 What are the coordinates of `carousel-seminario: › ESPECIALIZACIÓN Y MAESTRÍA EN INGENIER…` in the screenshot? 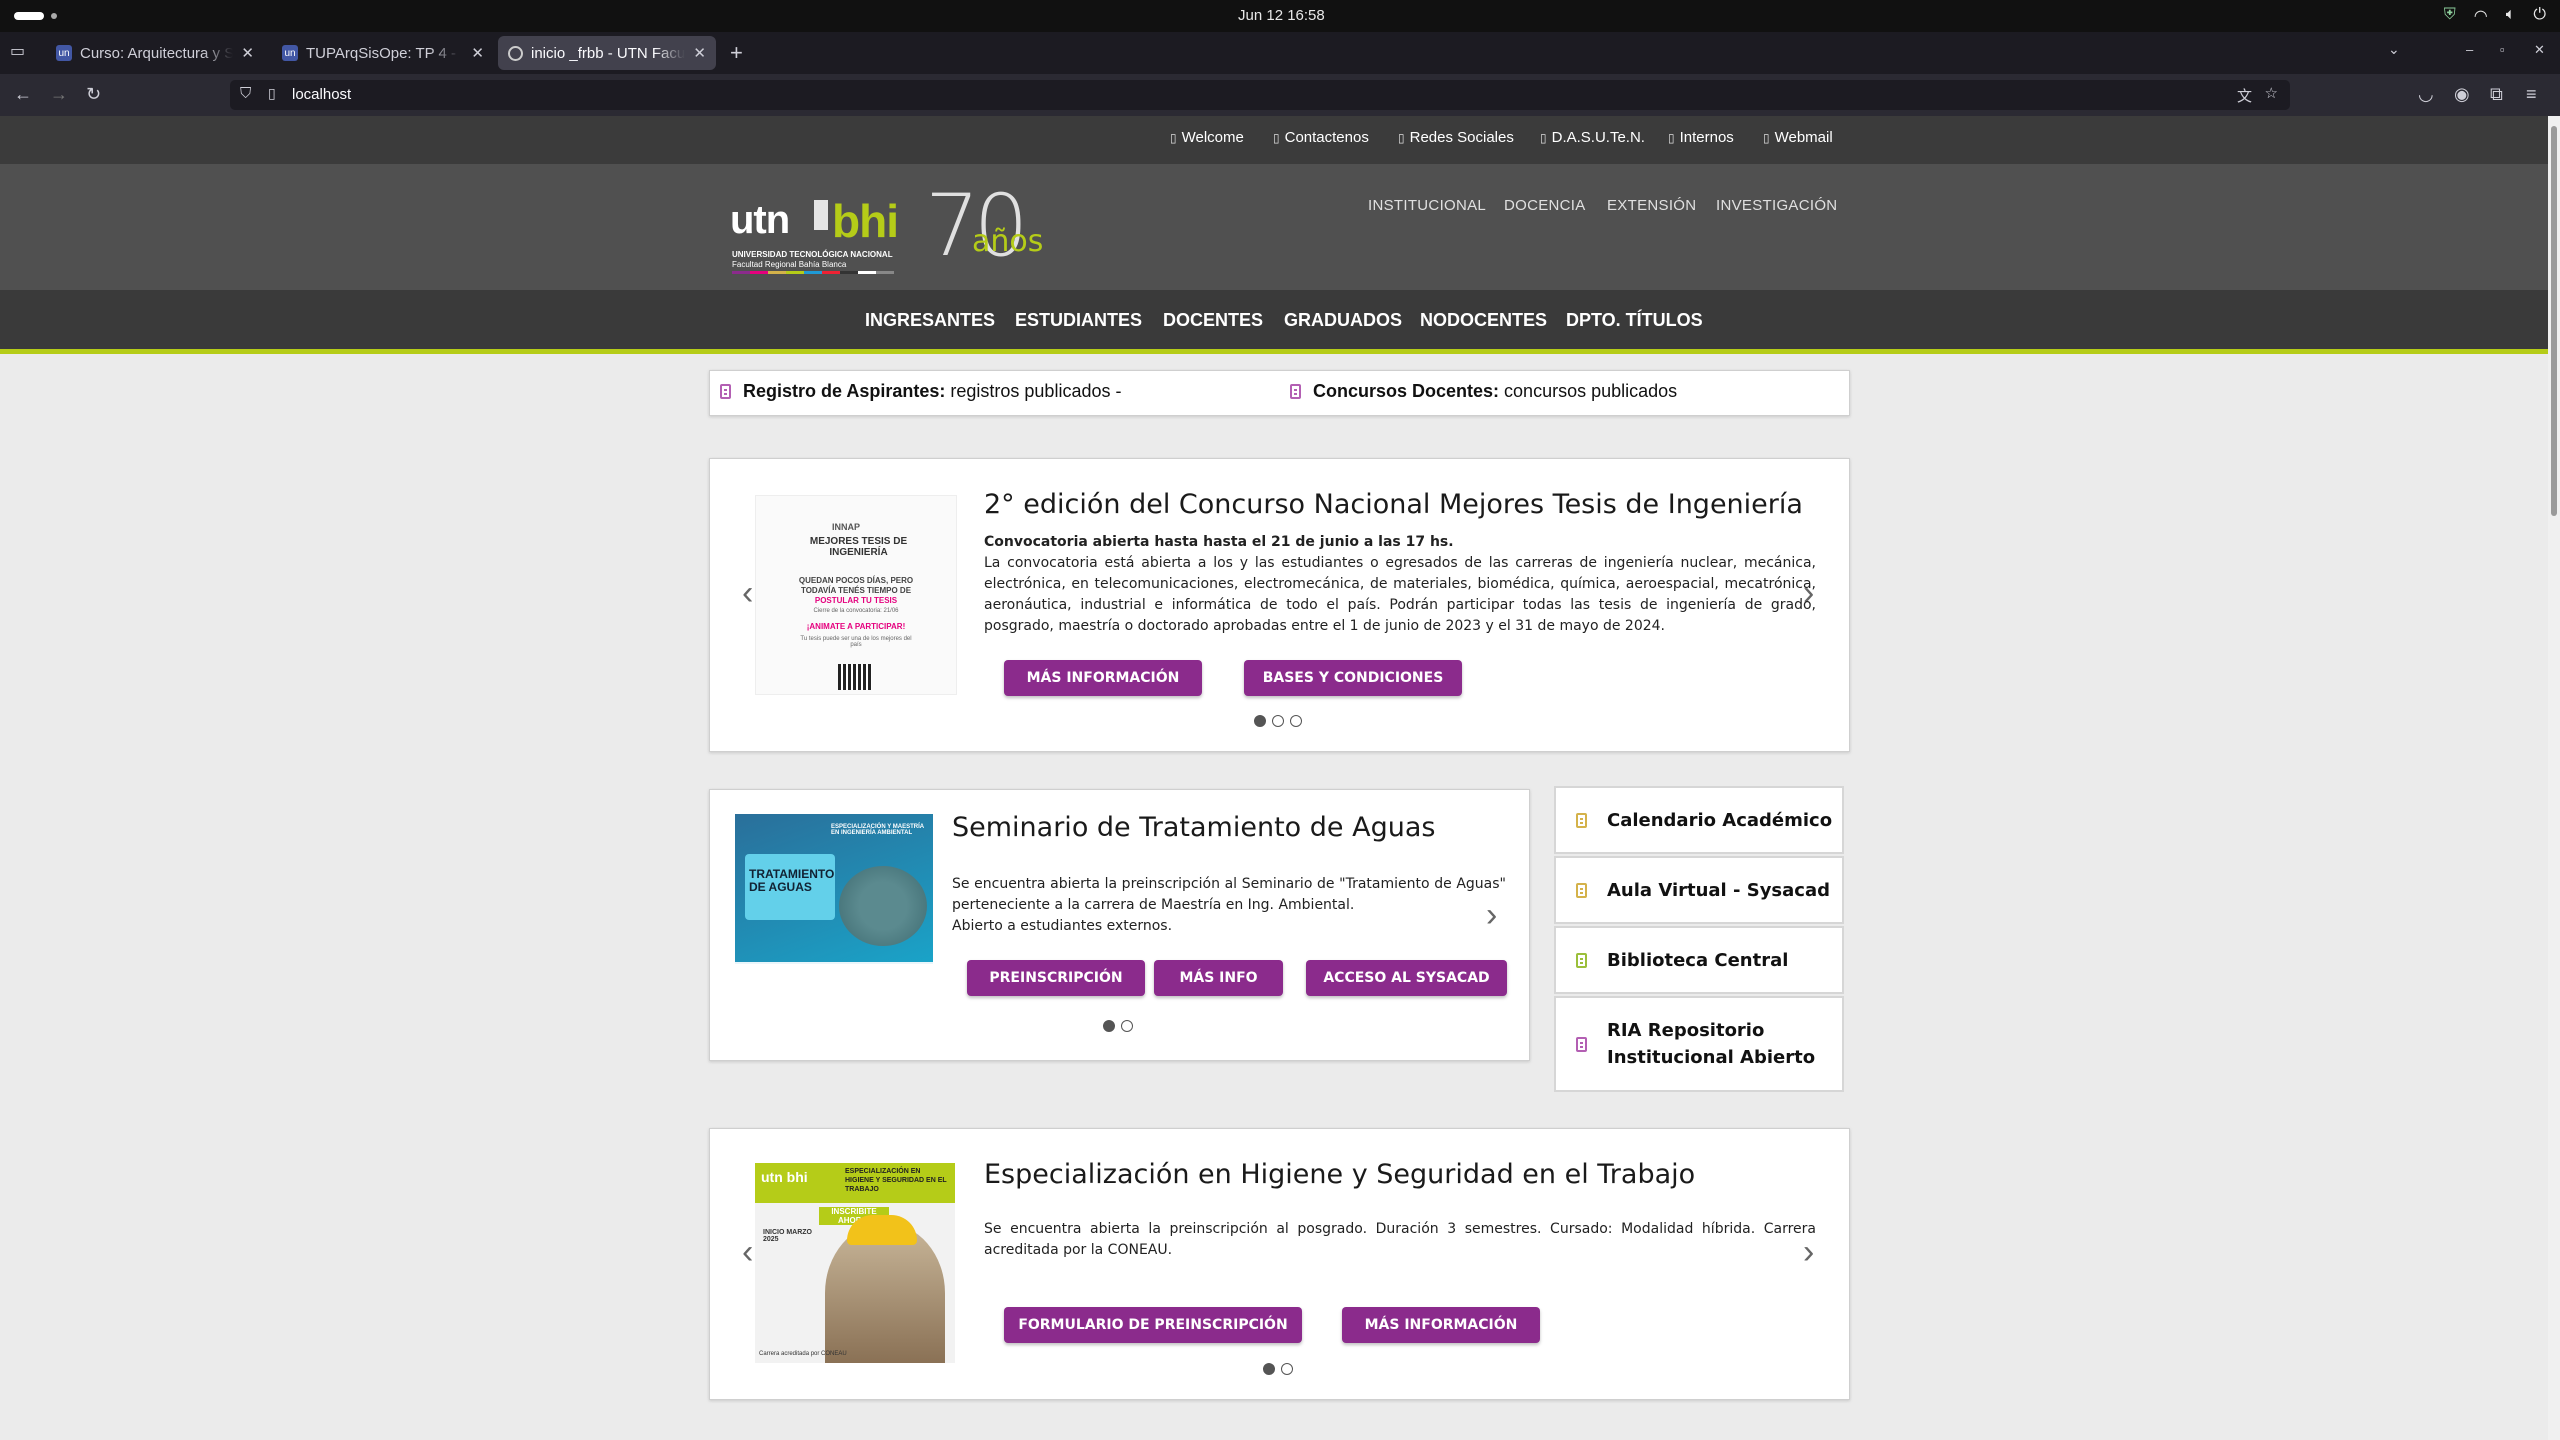 It's located at (1119, 925).